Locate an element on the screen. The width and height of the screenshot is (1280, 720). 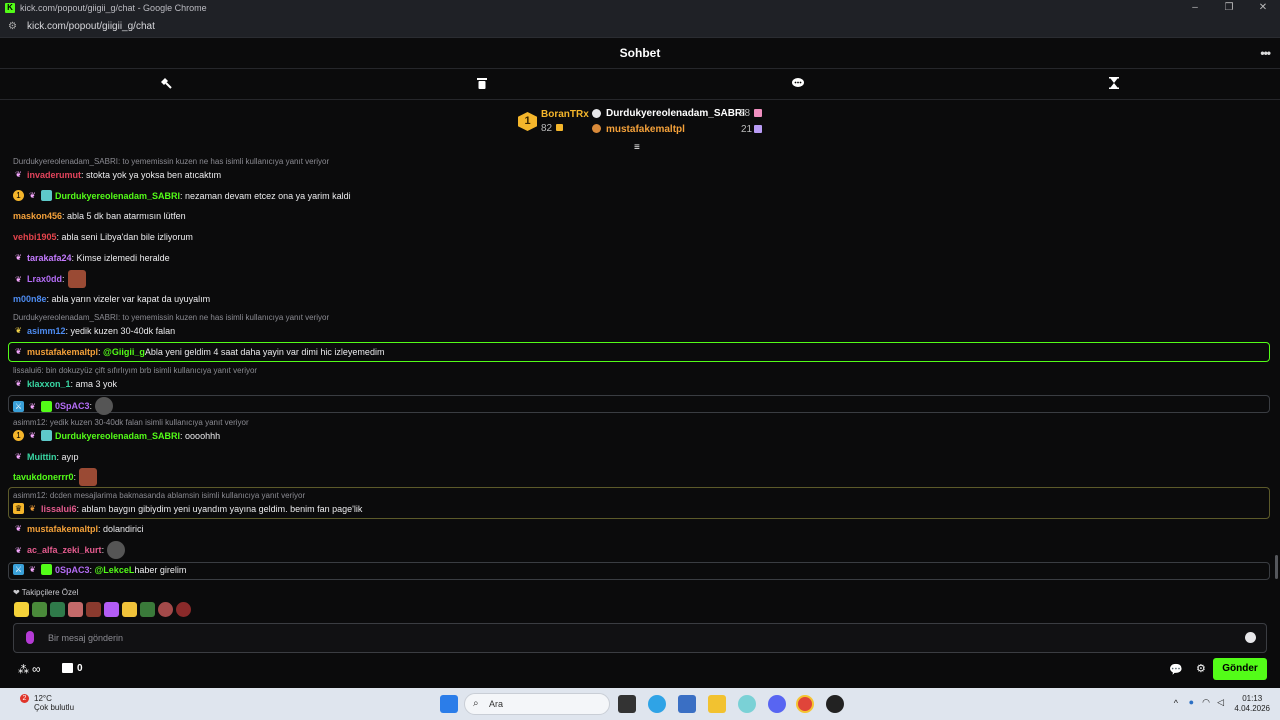
username: klaxxon_1 is located at coordinates (49, 384).